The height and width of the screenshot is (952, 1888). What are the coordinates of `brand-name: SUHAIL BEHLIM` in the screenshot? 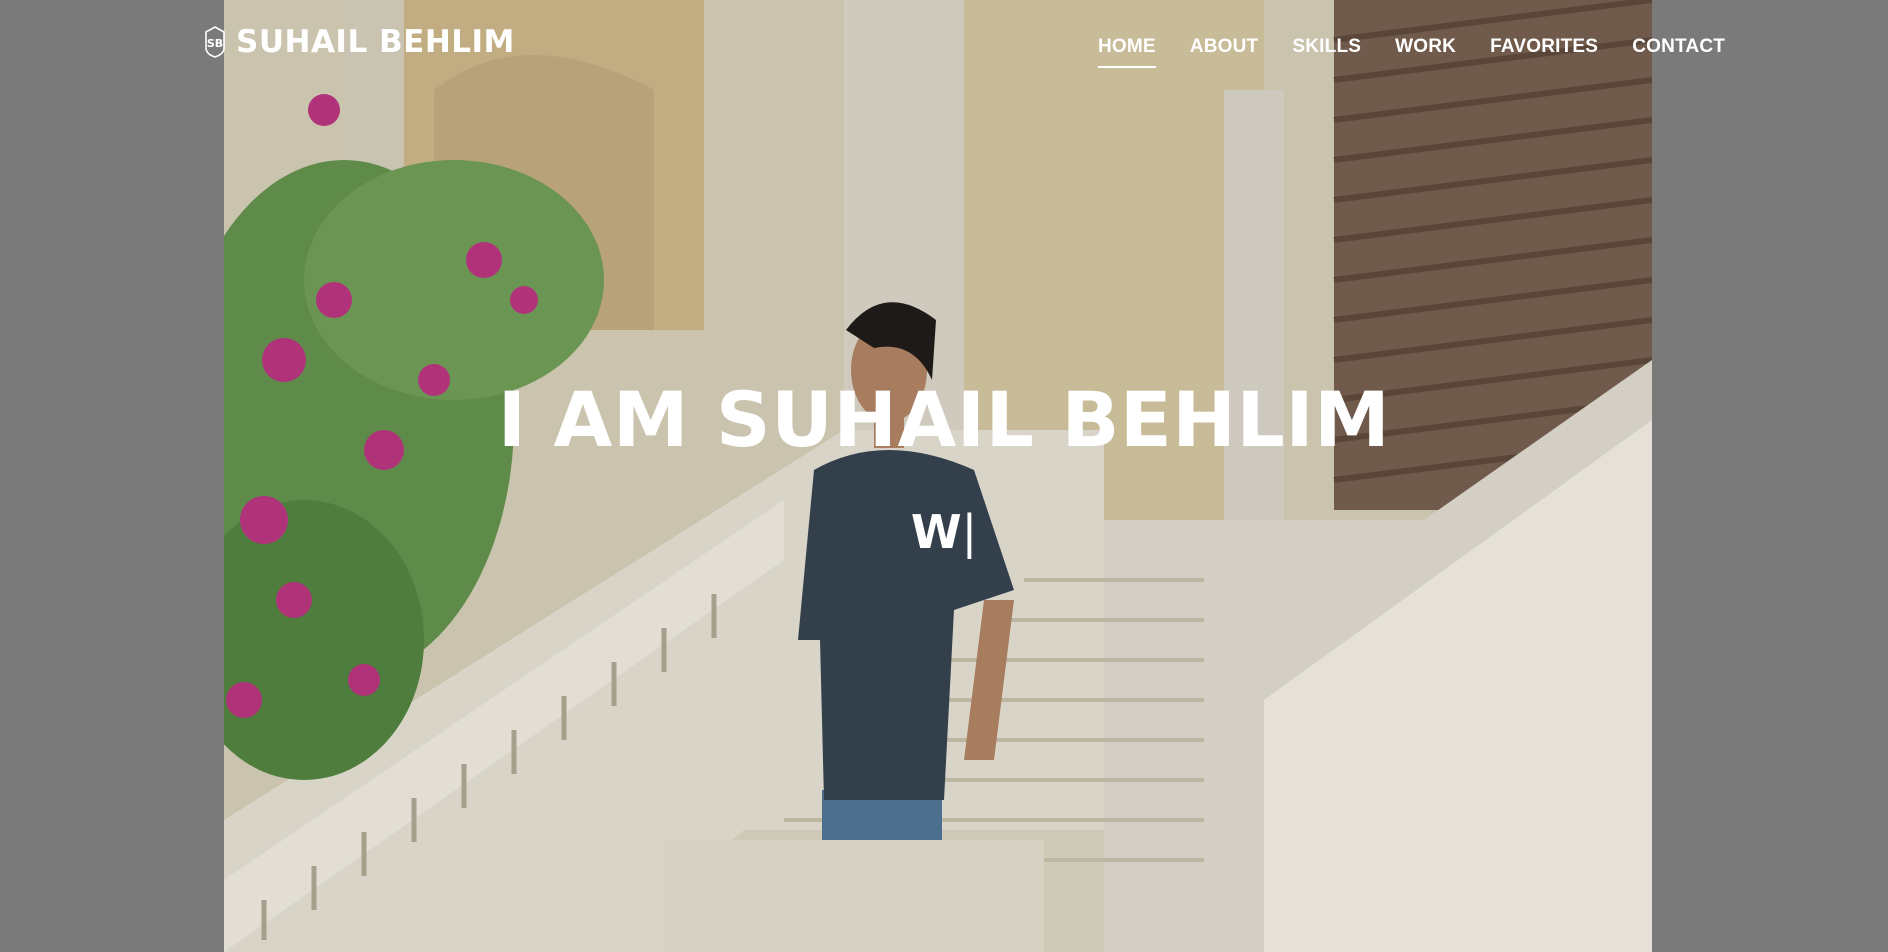 It's located at (375, 42).